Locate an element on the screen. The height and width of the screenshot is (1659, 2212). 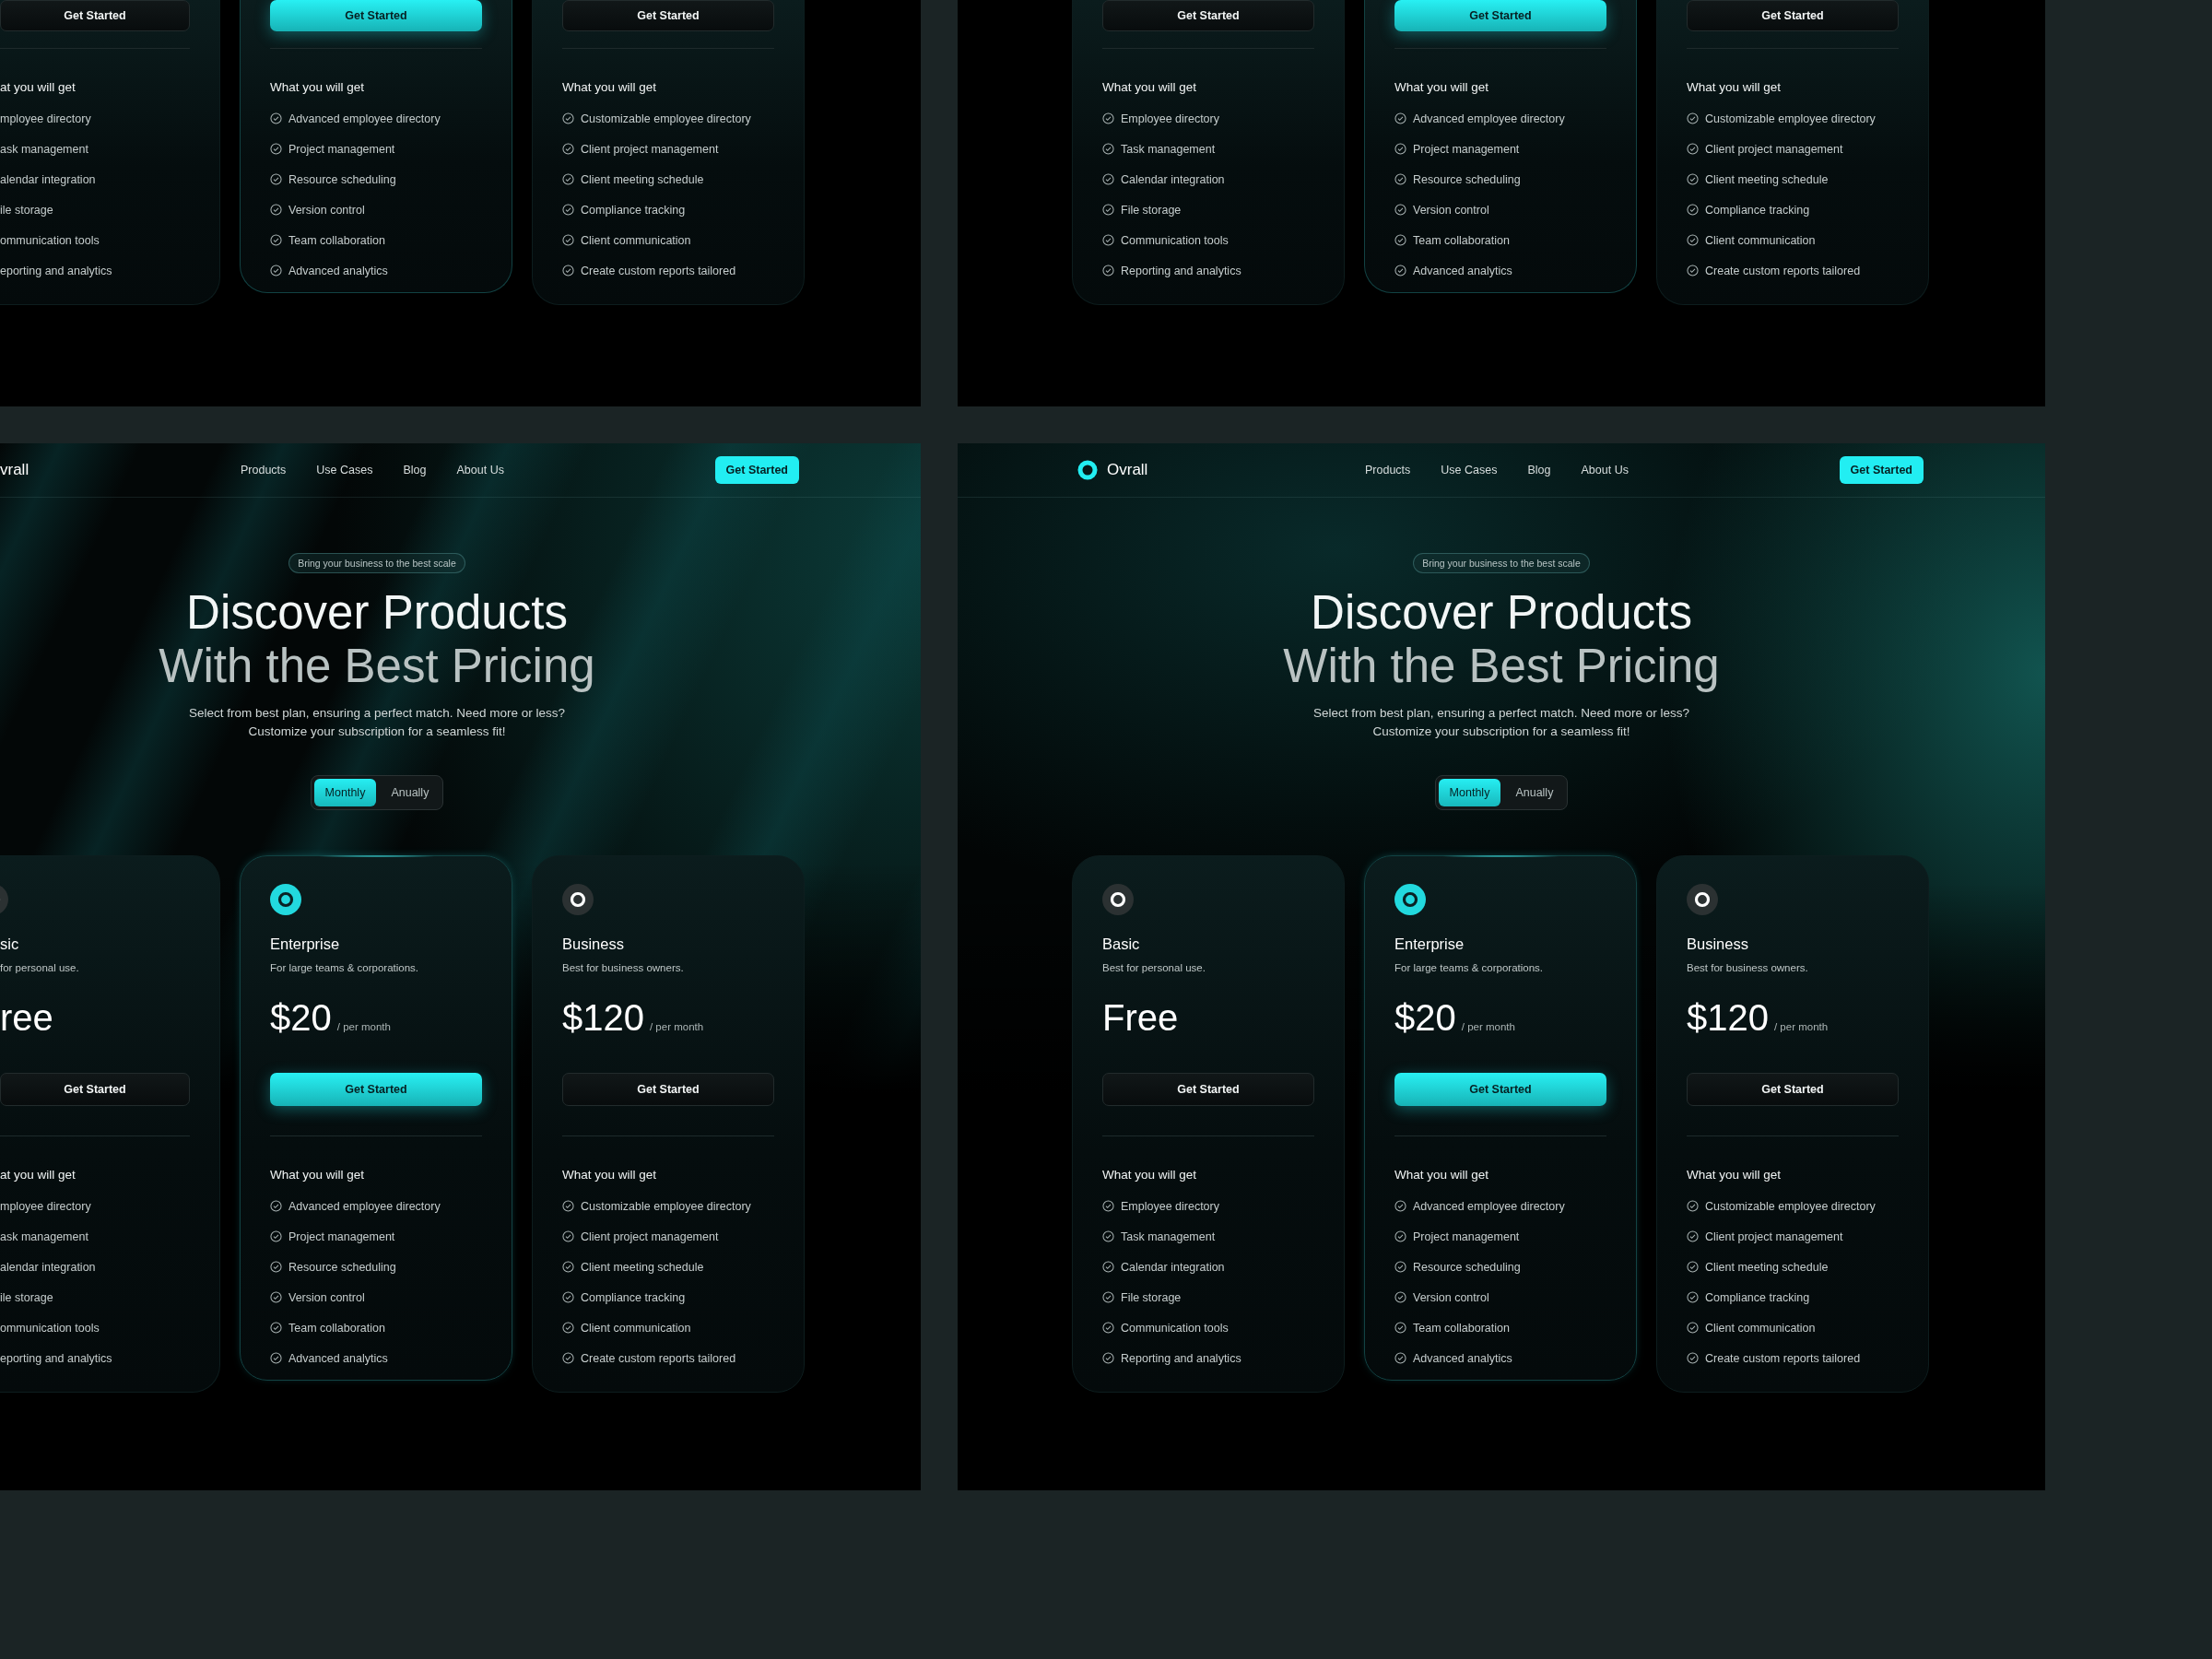
subtitle-line: Select from best plan, ensuring a perfect match. Need more or less? is located at coordinates (1501, 713).